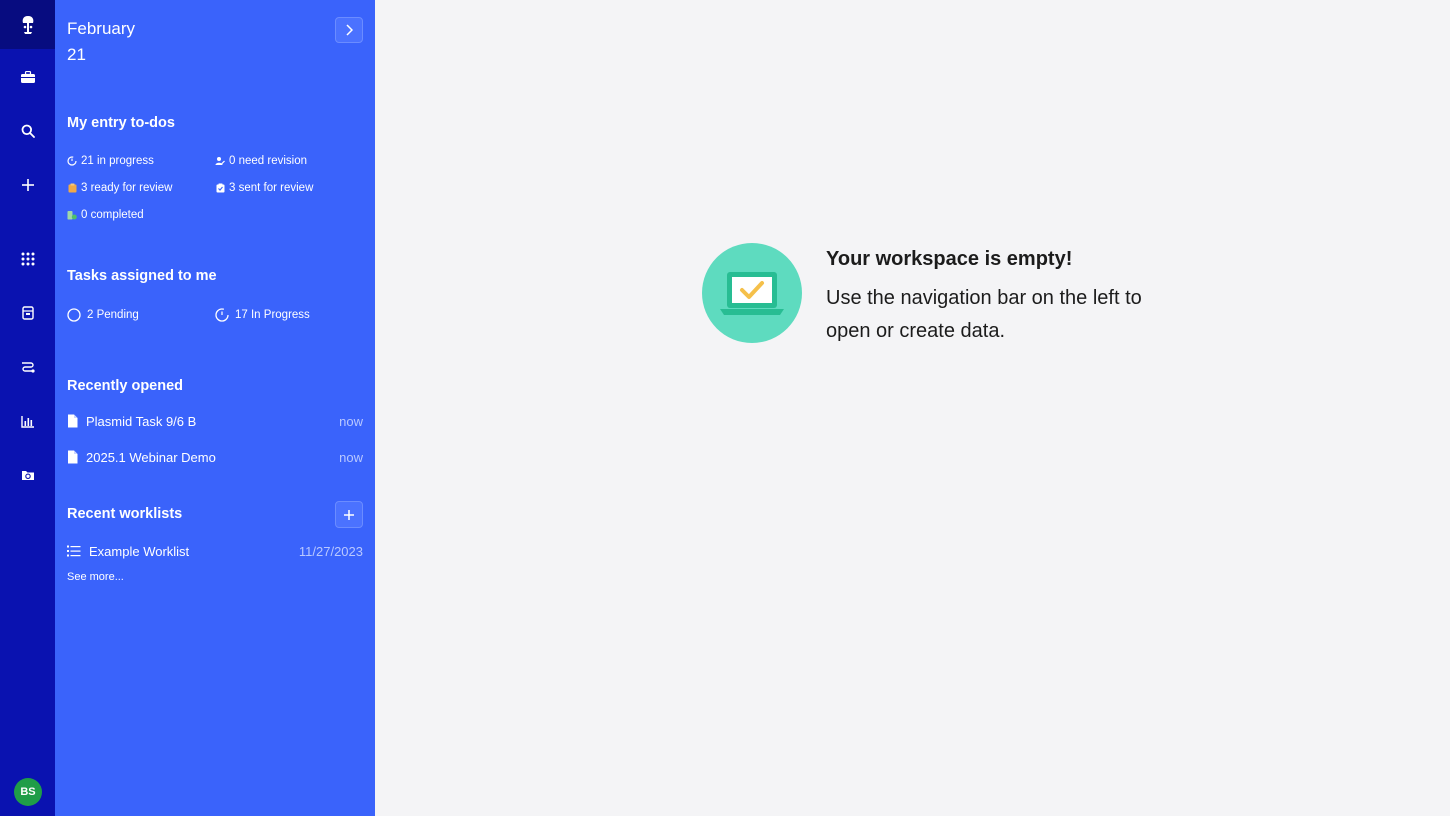  I want to click on folder-sync-icon, so click(27, 475).